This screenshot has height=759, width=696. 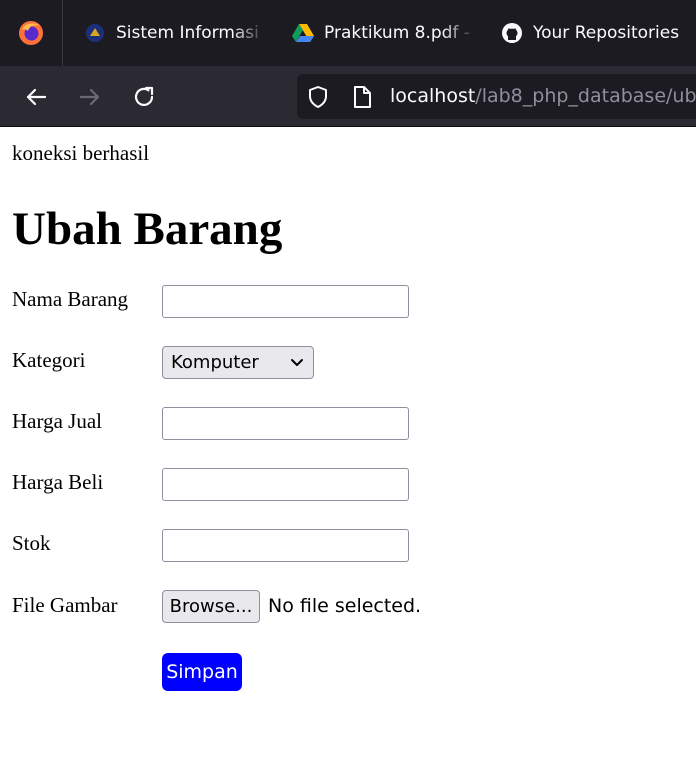 I want to click on forward-button, so click(x=90, y=97).